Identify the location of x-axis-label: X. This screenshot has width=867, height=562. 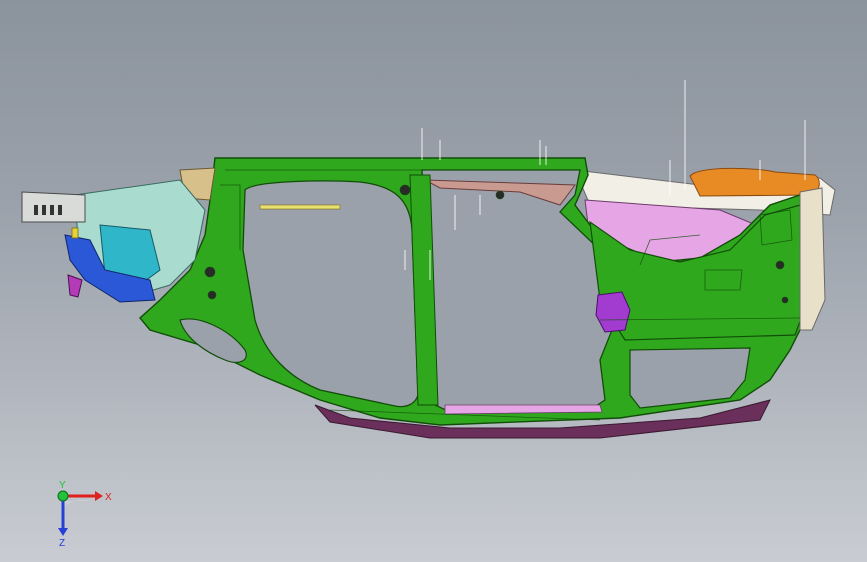
(108, 497).